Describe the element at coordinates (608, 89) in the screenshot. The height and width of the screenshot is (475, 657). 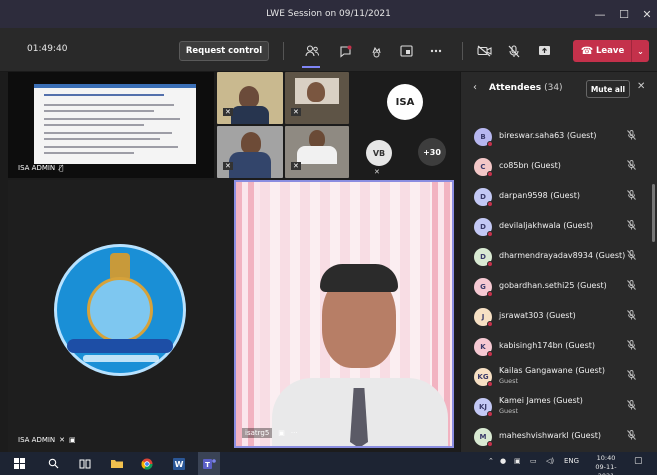
I see `mute-all-button: Mute all` at that location.